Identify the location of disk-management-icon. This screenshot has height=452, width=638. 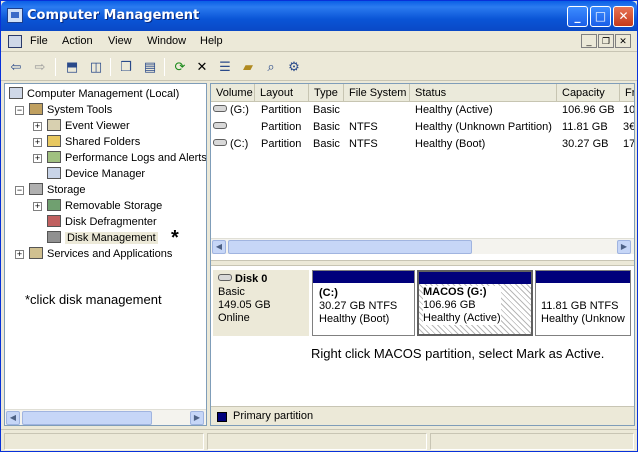
(54, 237).